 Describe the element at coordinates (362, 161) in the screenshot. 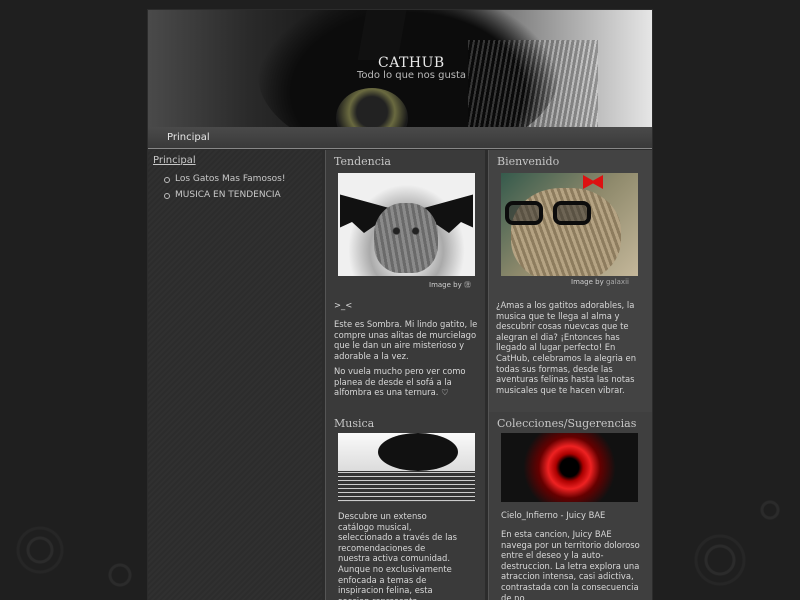

I see `panel-title-tendencia: Tendencia` at that location.